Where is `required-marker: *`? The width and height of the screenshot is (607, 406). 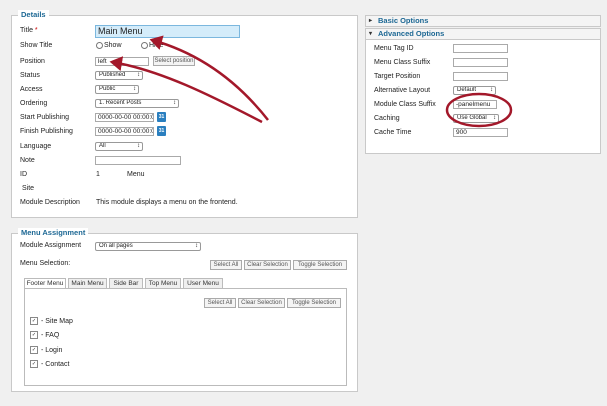 required-marker: * is located at coordinates (36, 30).